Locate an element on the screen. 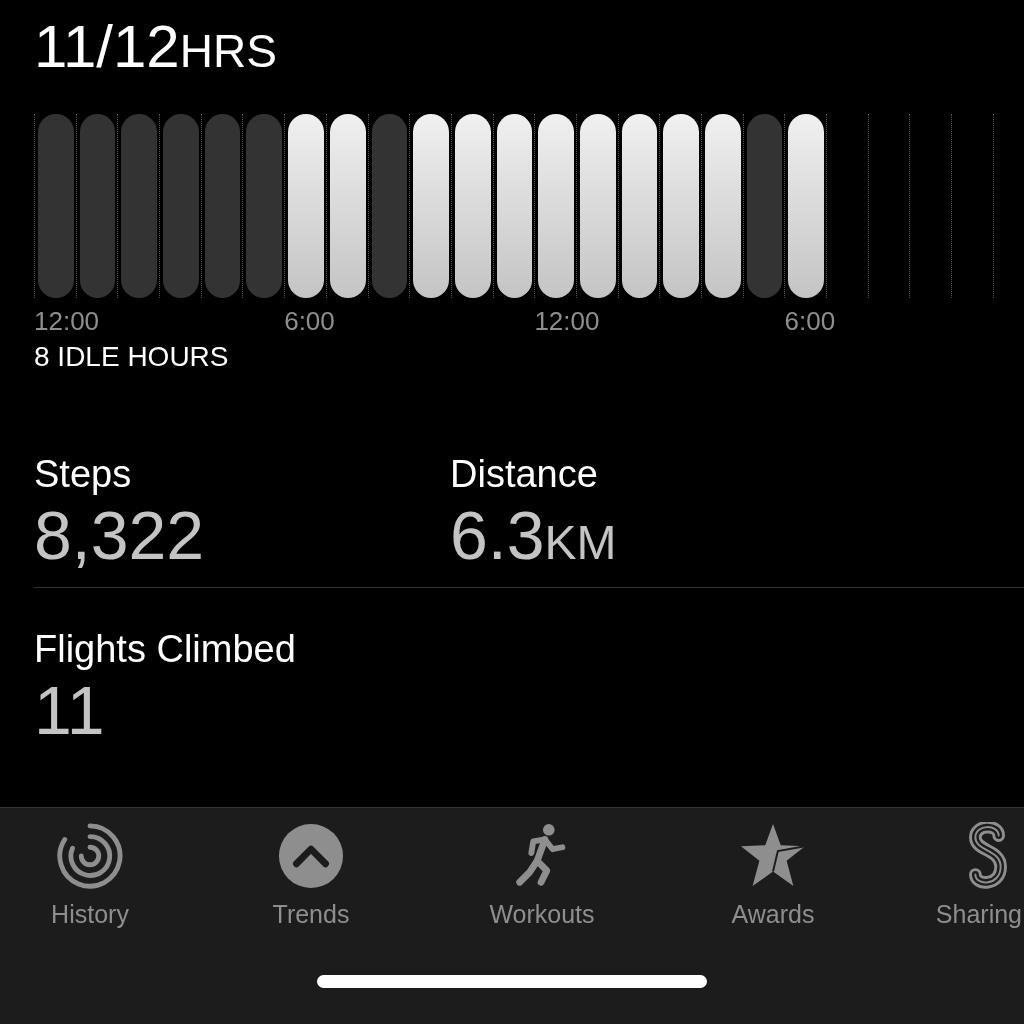 This screenshot has height=1024, width=1024. tab-bar-item: Workouts is located at coordinates (542, 875).